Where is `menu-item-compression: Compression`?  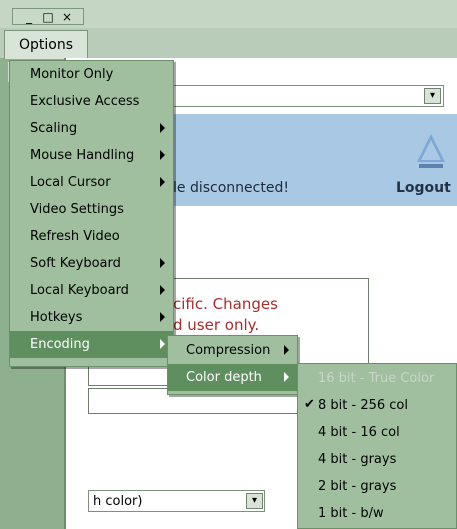 menu-item-compression: Compression is located at coordinates (232, 350).